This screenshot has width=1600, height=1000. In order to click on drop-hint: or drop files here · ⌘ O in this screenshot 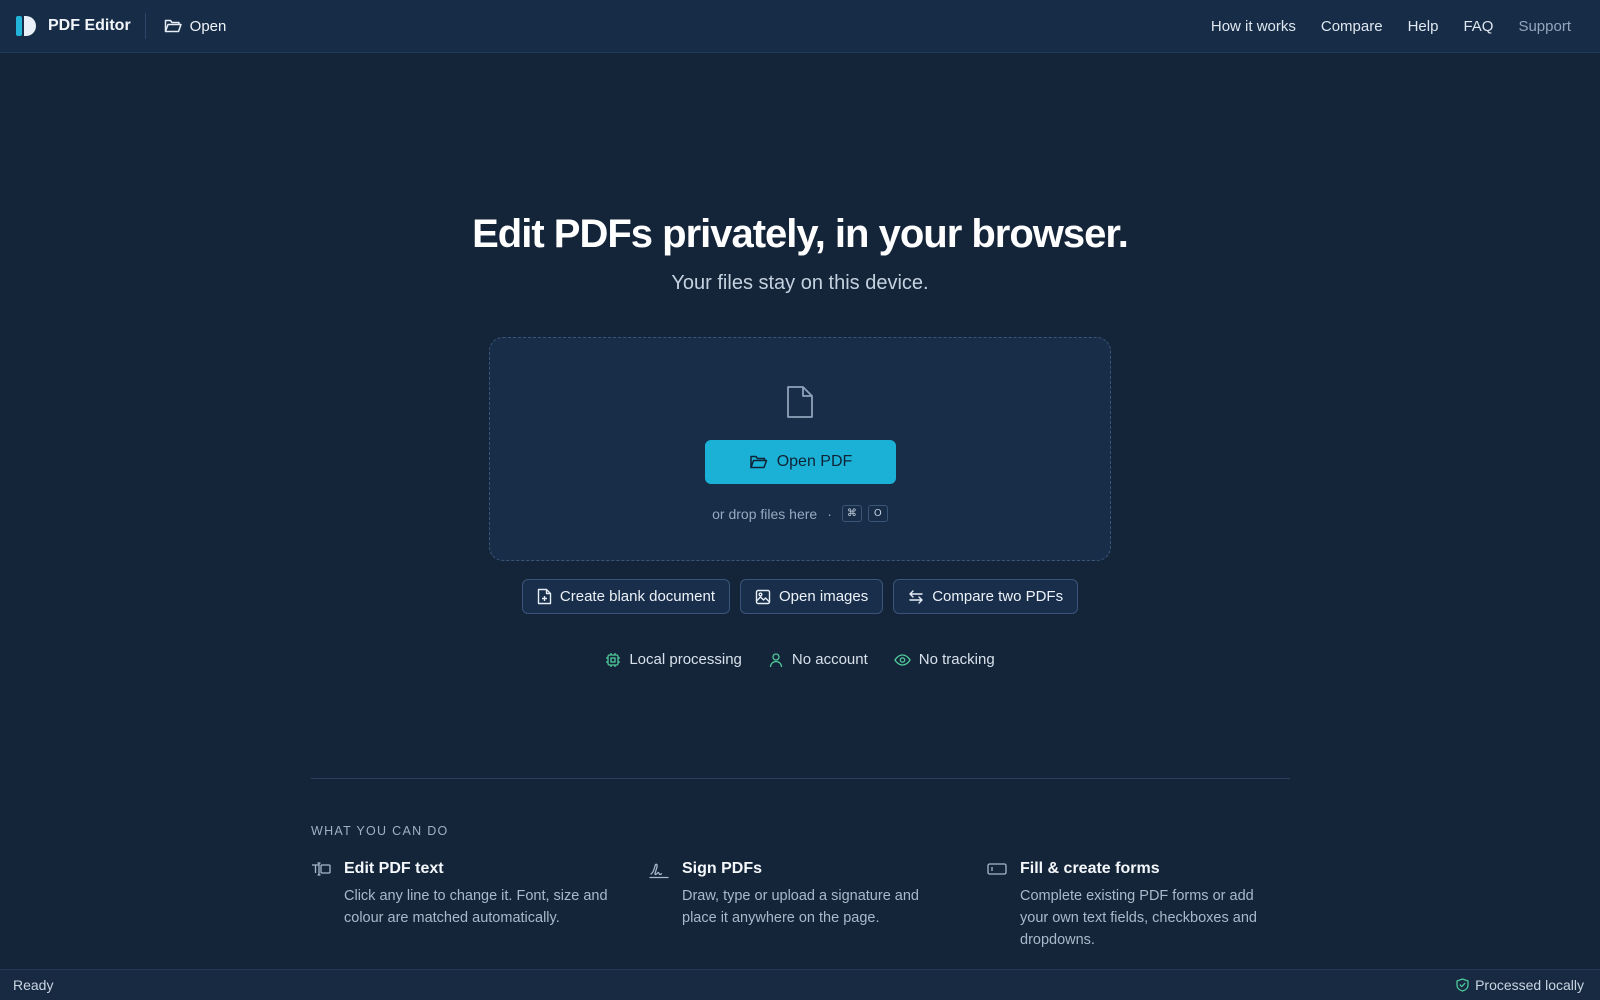, I will do `click(800, 513)`.